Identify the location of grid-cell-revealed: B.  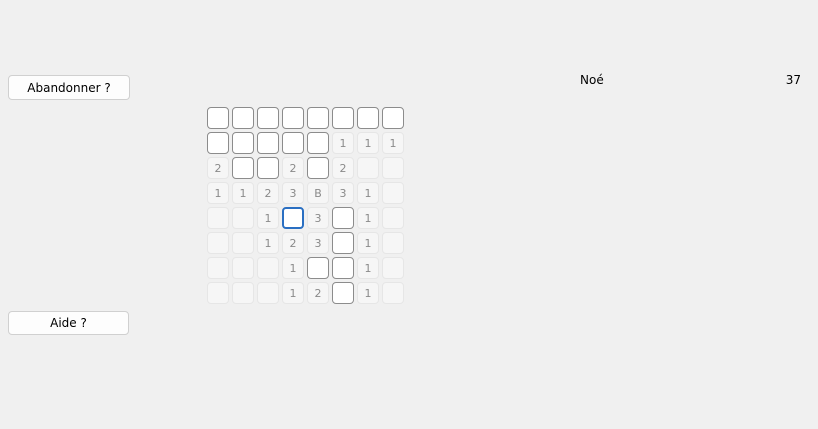
(318, 193).